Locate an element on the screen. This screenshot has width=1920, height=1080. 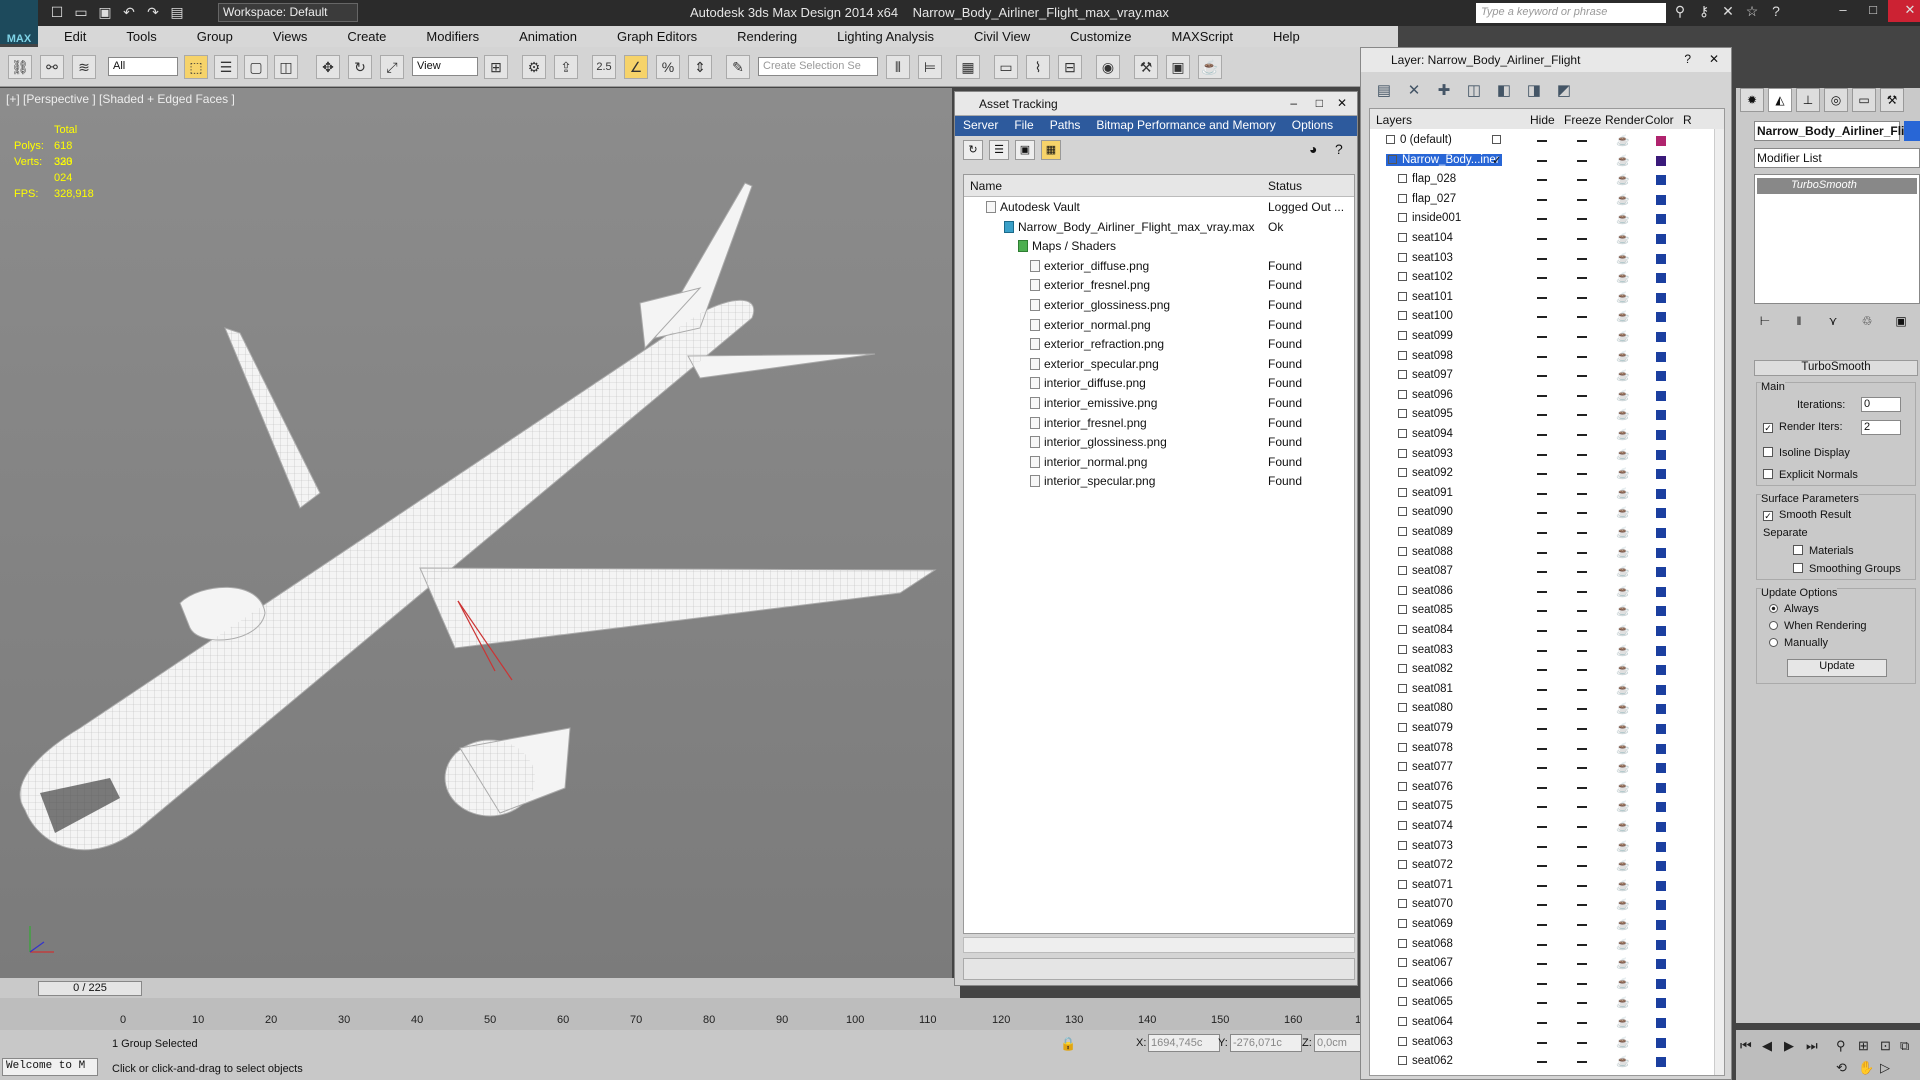
configure-sets-icon: ▣ is located at coordinates (1901, 324).